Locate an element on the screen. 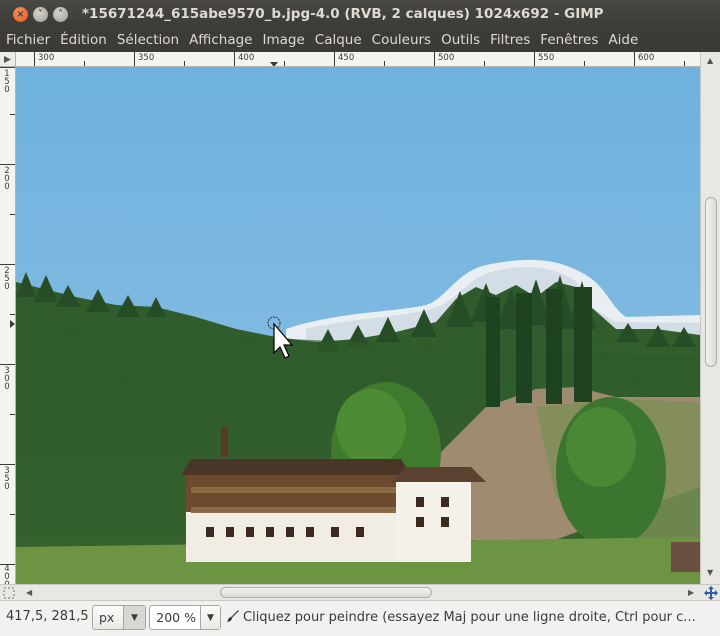 The height and width of the screenshot is (636, 720). ruler-label: 300 is located at coordinates (46, 58).